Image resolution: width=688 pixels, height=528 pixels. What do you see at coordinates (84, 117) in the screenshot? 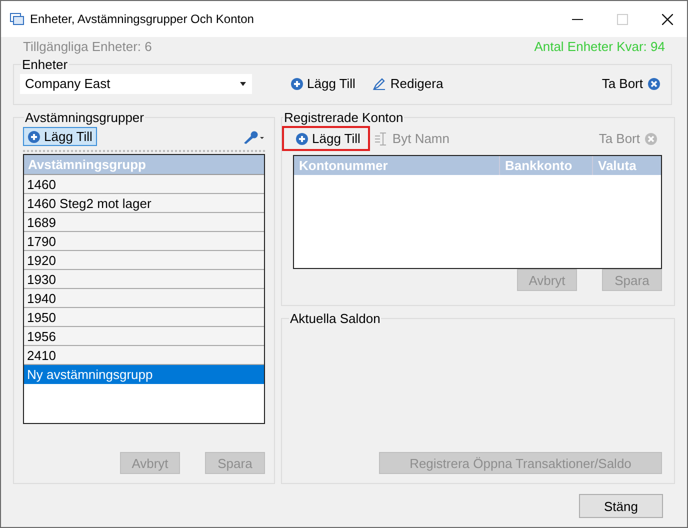
I see `group-title: Avstämningsgrupper` at bounding box center [84, 117].